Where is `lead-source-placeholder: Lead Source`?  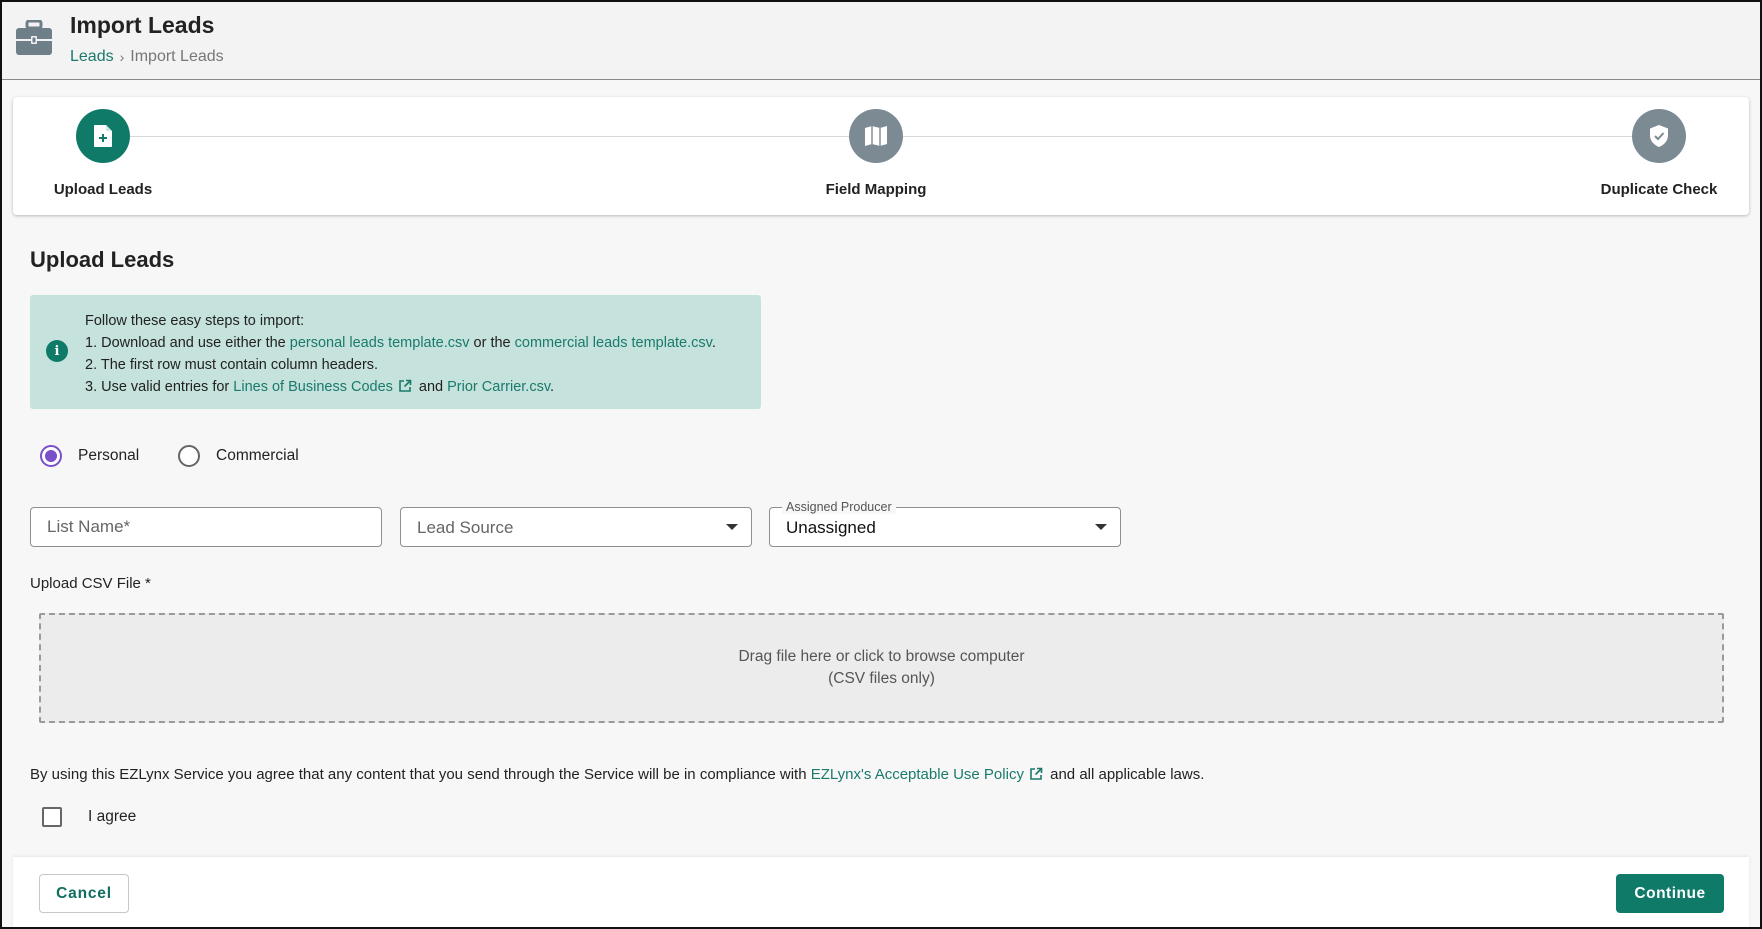 lead-source-placeholder: Lead Source is located at coordinates (465, 527).